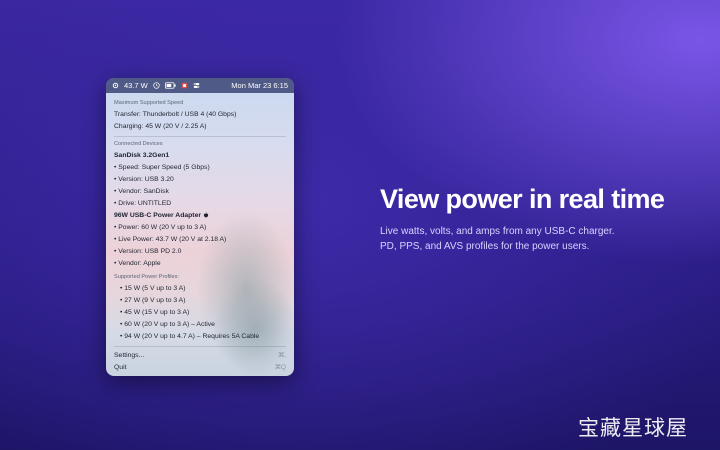 Image resolution: width=720 pixels, height=450 pixels. I want to click on clock-icon, so click(156, 85).